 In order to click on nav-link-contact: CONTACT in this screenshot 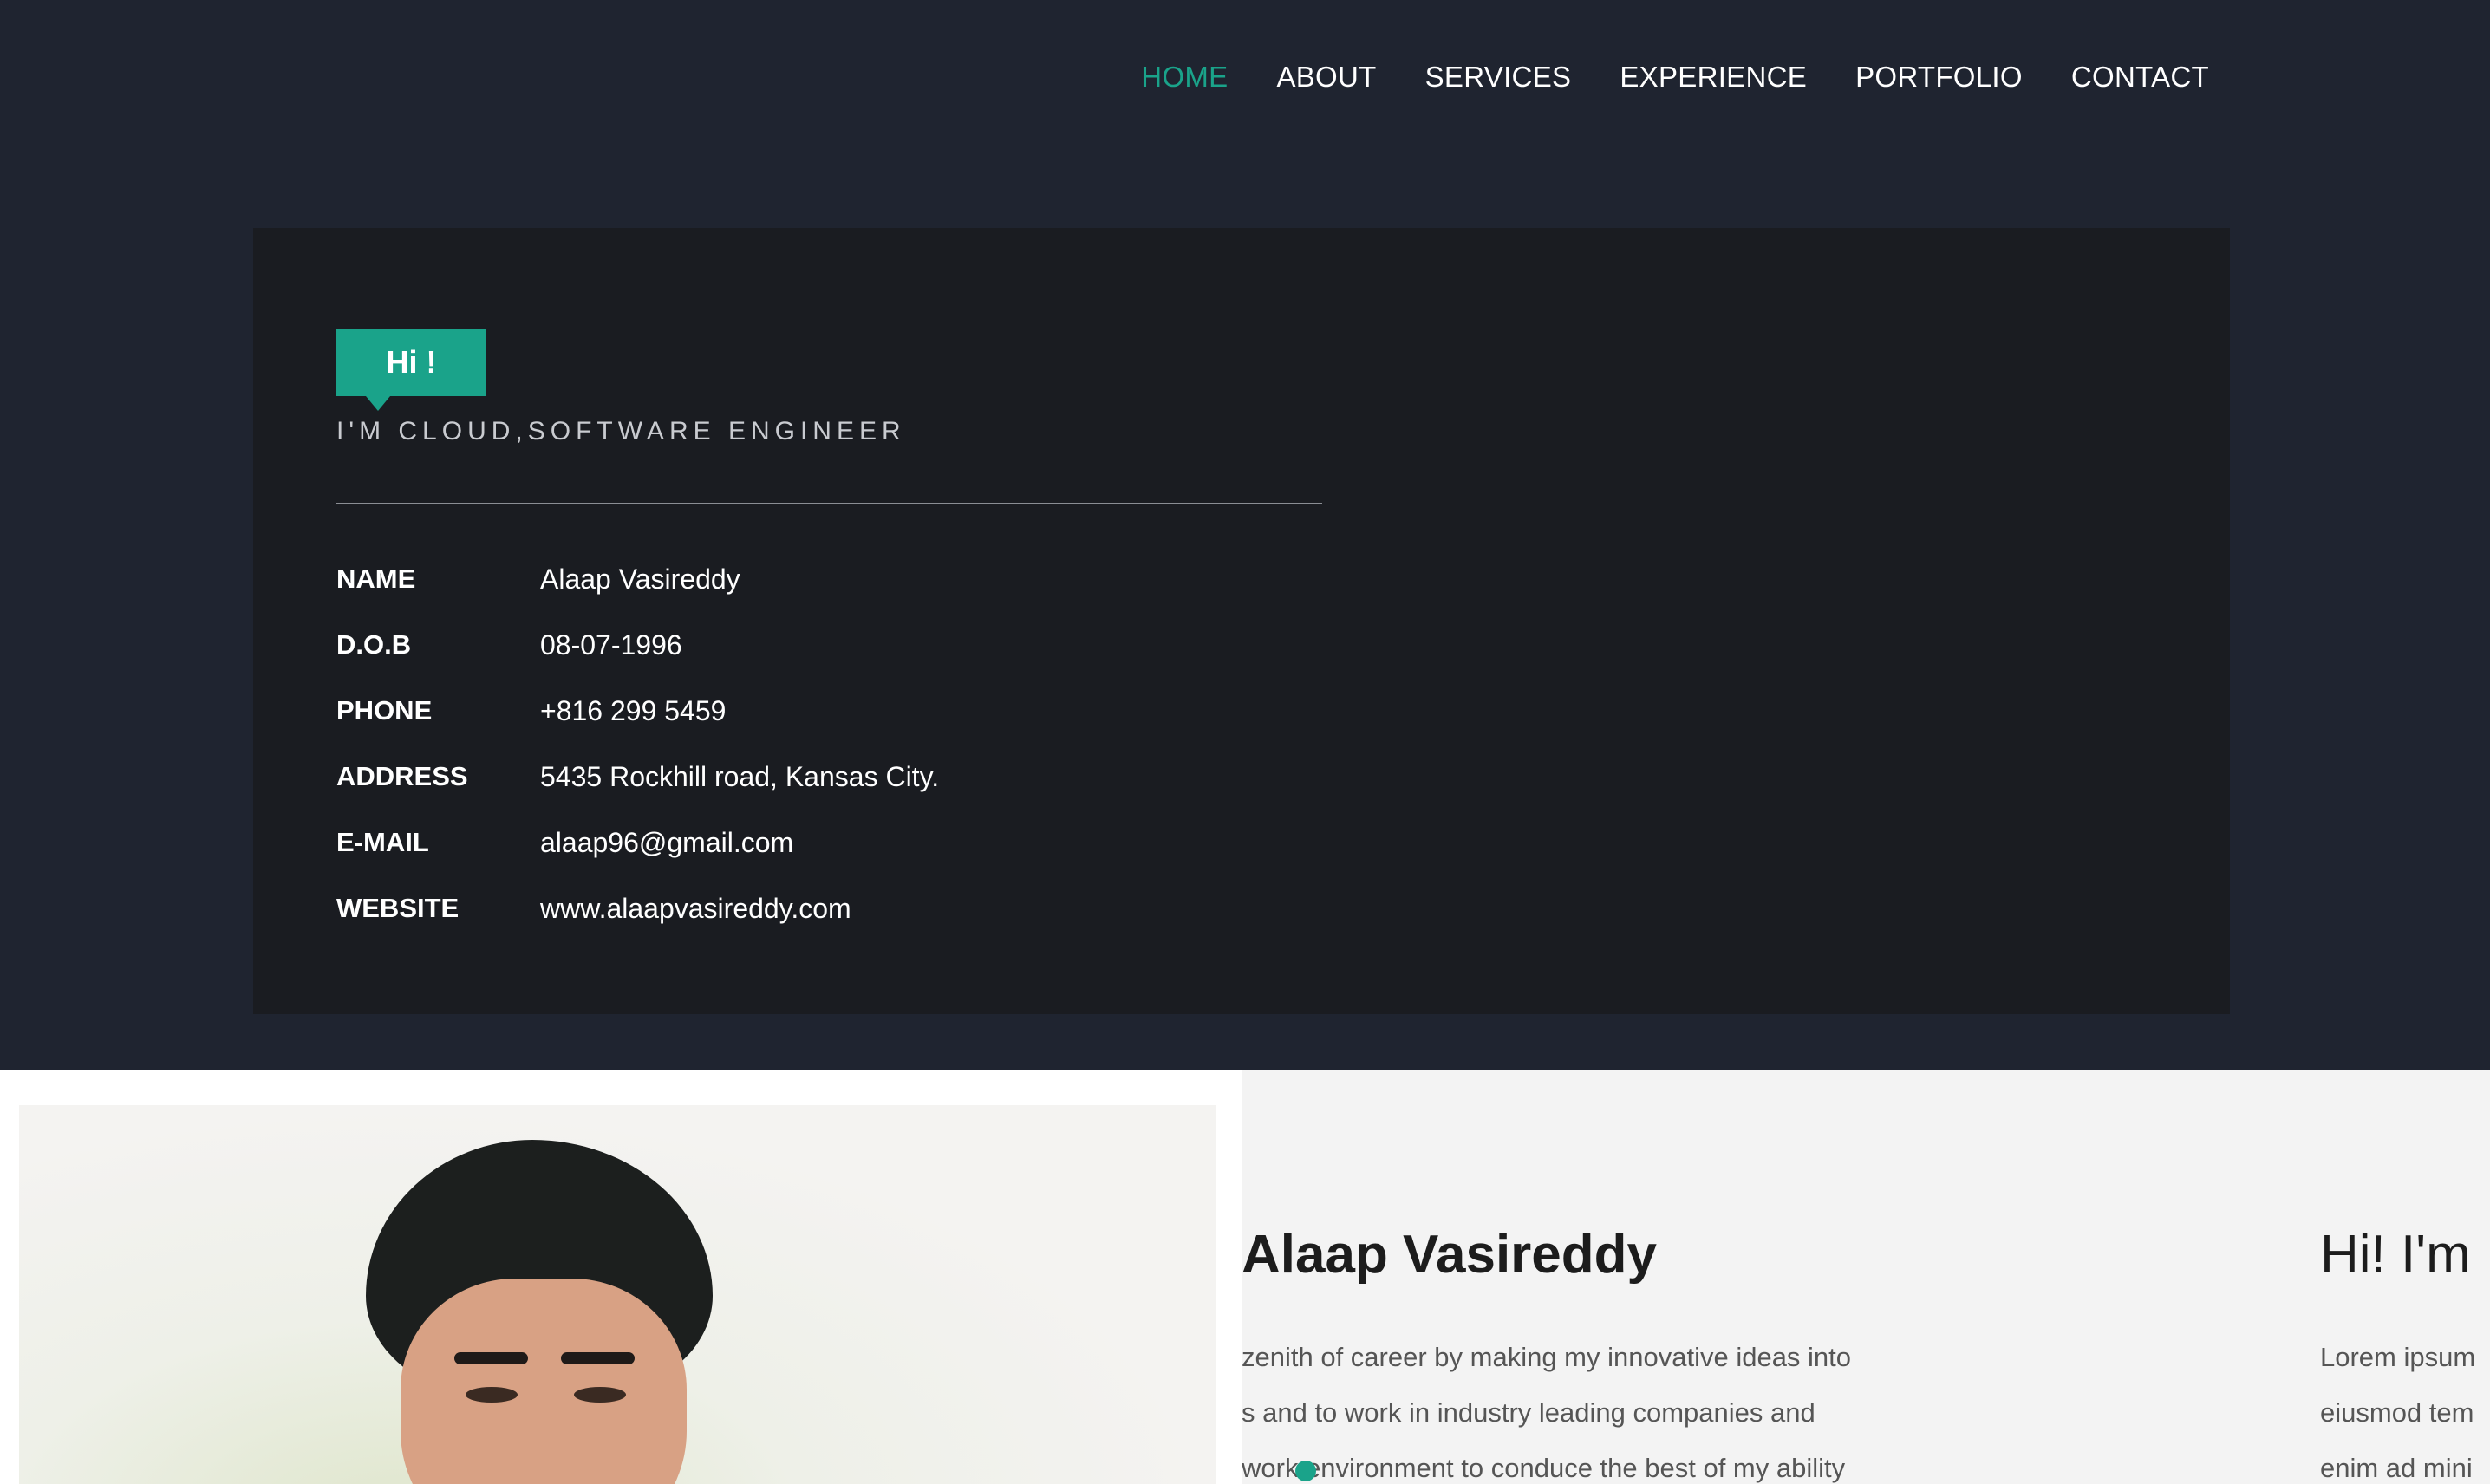, I will do `click(2140, 77)`.